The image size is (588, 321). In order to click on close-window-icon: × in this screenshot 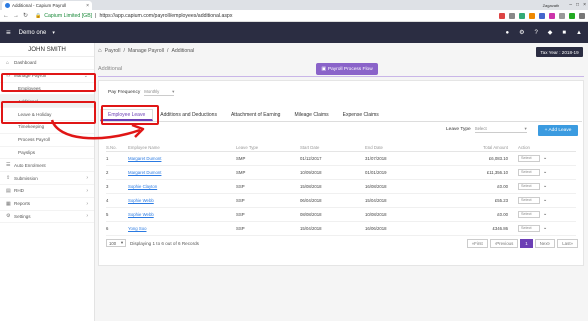, I will do `click(584, 5)`.